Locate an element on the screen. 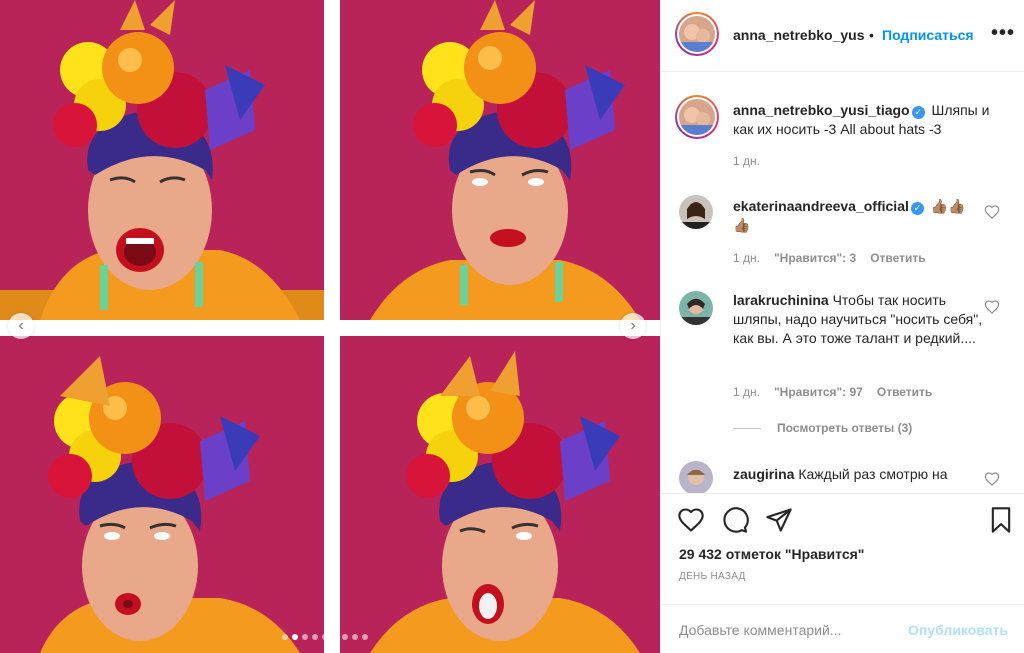 The width and height of the screenshot is (1024, 653). carousel-next-button: › is located at coordinates (633, 326).